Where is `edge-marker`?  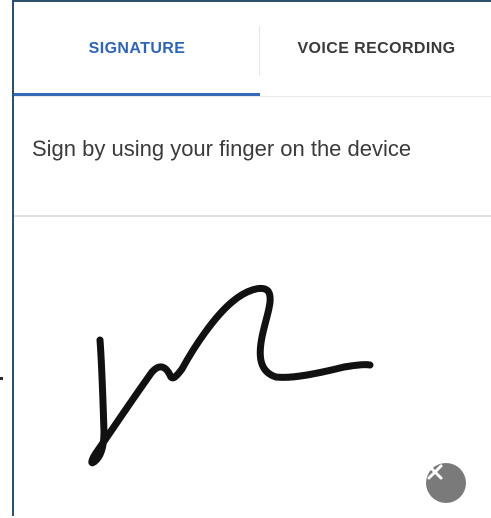 edge-marker is located at coordinates (1, 378).